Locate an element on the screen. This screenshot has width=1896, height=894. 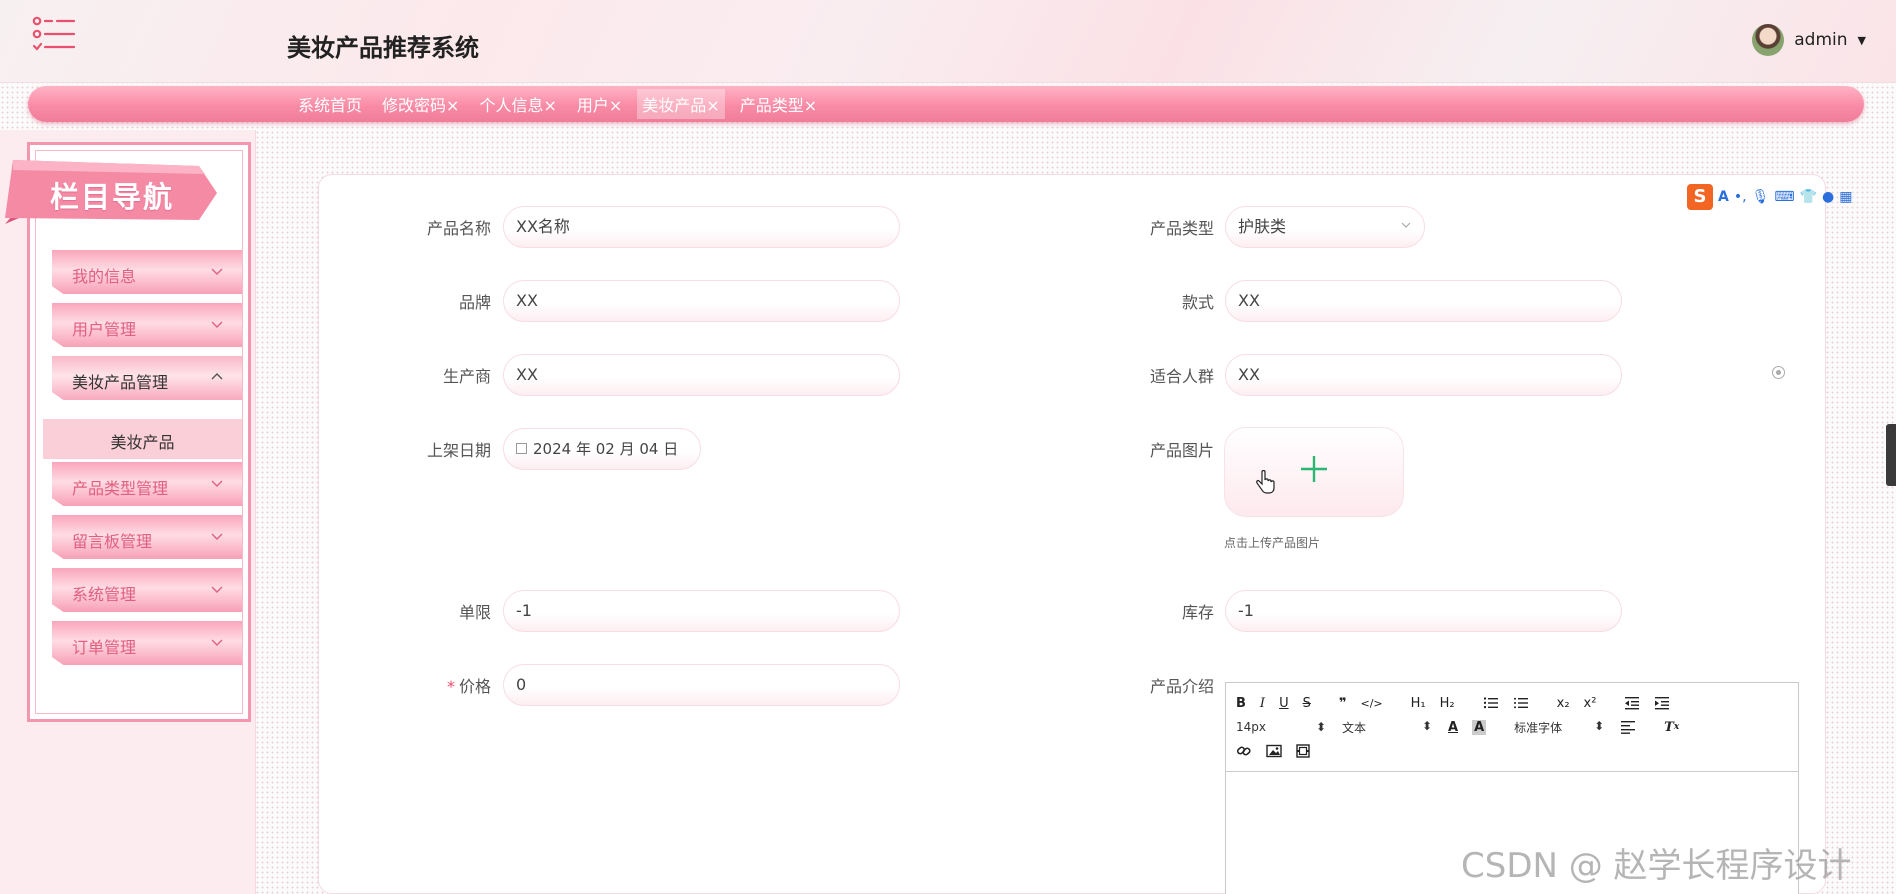
manufacturer-input: XX is located at coordinates (701, 375).